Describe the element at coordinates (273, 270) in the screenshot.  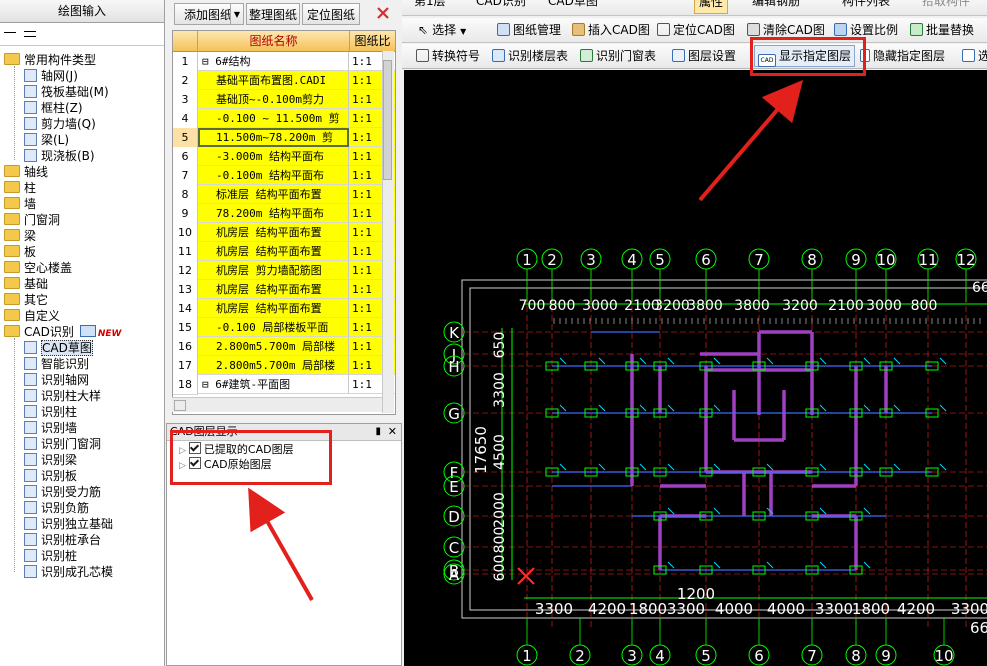
I see `drawing-name-cell: 机房层 剪力墙配筋图` at that location.